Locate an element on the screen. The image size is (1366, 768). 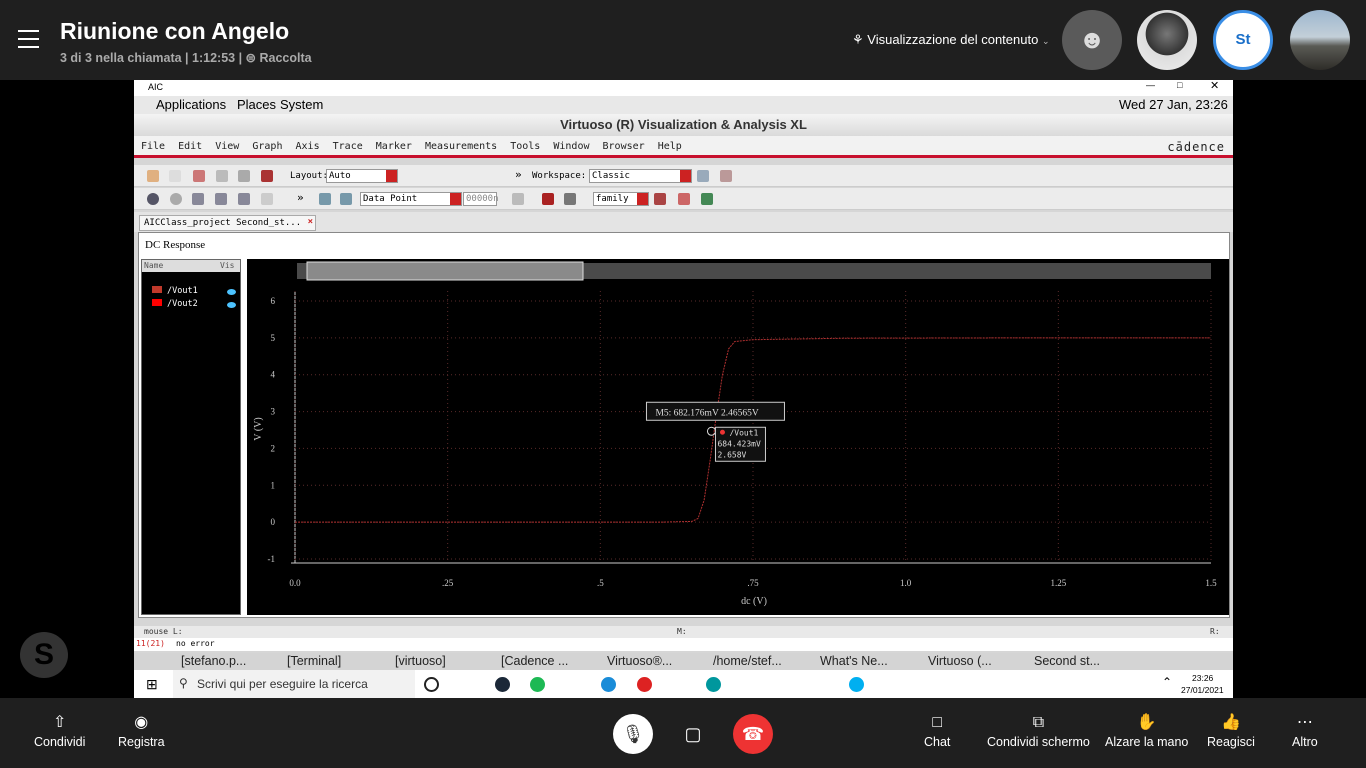
layout-select: Auto is located at coordinates (362, 176).